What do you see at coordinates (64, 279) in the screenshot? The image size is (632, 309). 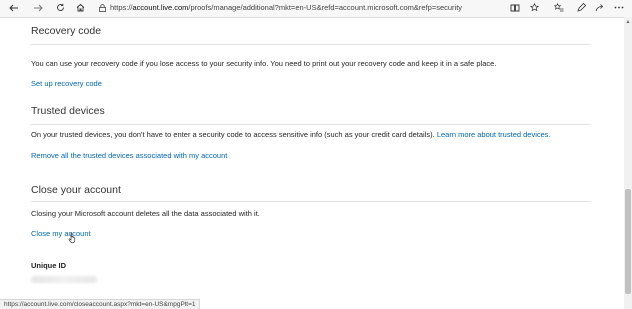 I see `unique-id-value-redacted` at bounding box center [64, 279].